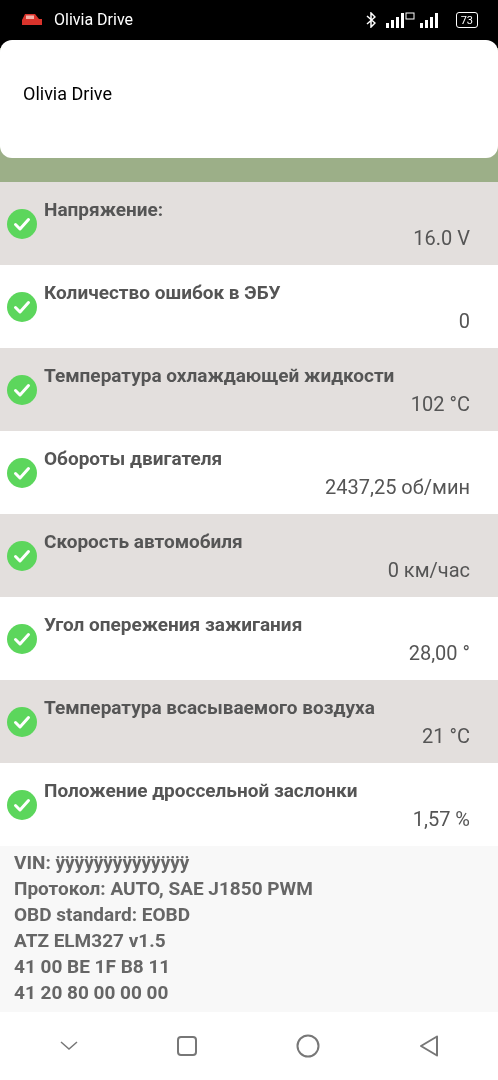  What do you see at coordinates (102, 863) in the screenshot?
I see `info-line: VIN: ÿÿÿÿÿÿÿÿÿÿÿÿÿÿ` at bounding box center [102, 863].